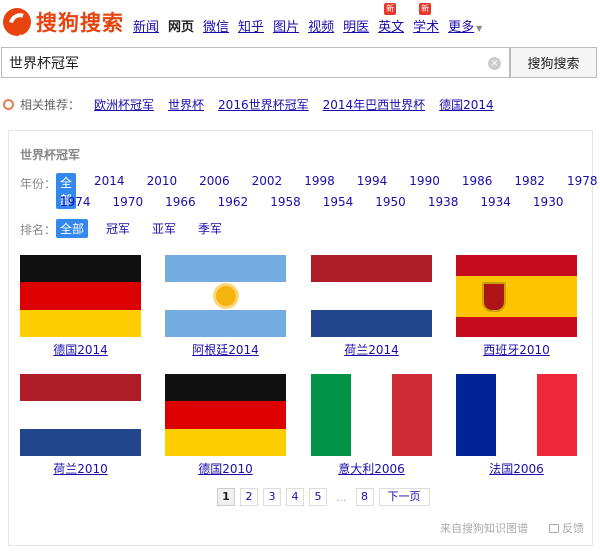  I want to click on year-chip: 1934, so click(495, 202).